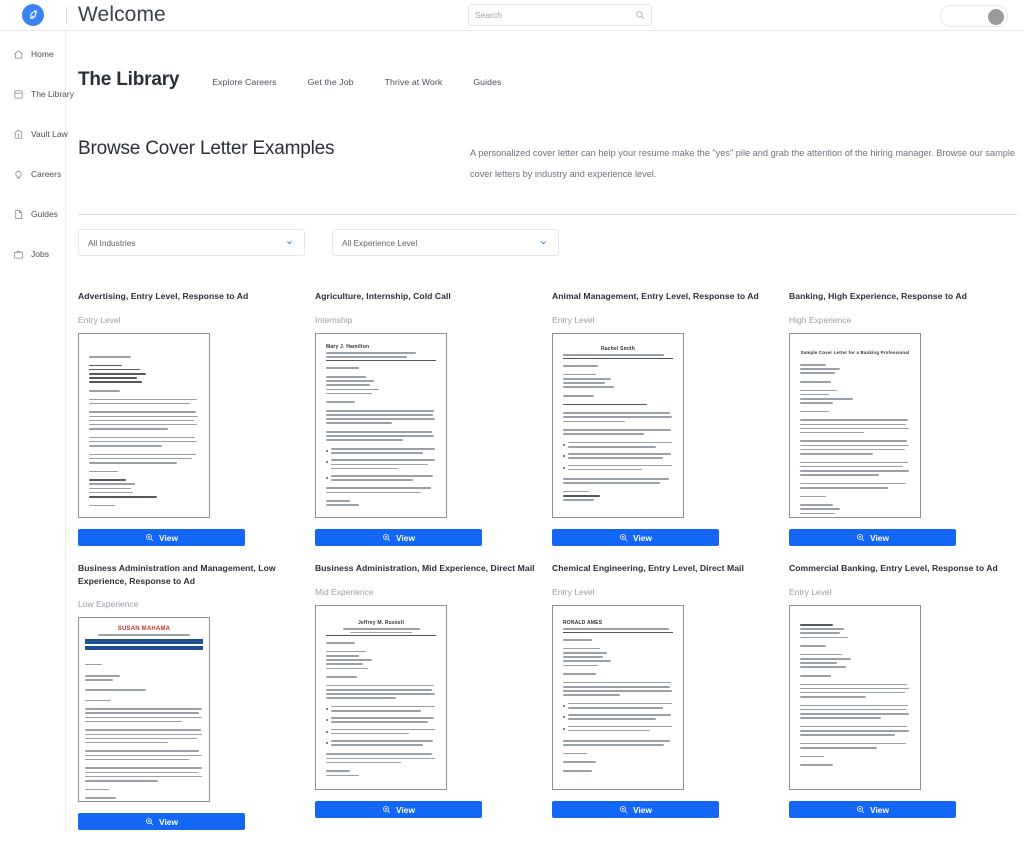 Image resolution: width=1024 pixels, height=846 pixels. What do you see at coordinates (46, 174) in the screenshot?
I see `sidebar-item-label: Careers` at bounding box center [46, 174].